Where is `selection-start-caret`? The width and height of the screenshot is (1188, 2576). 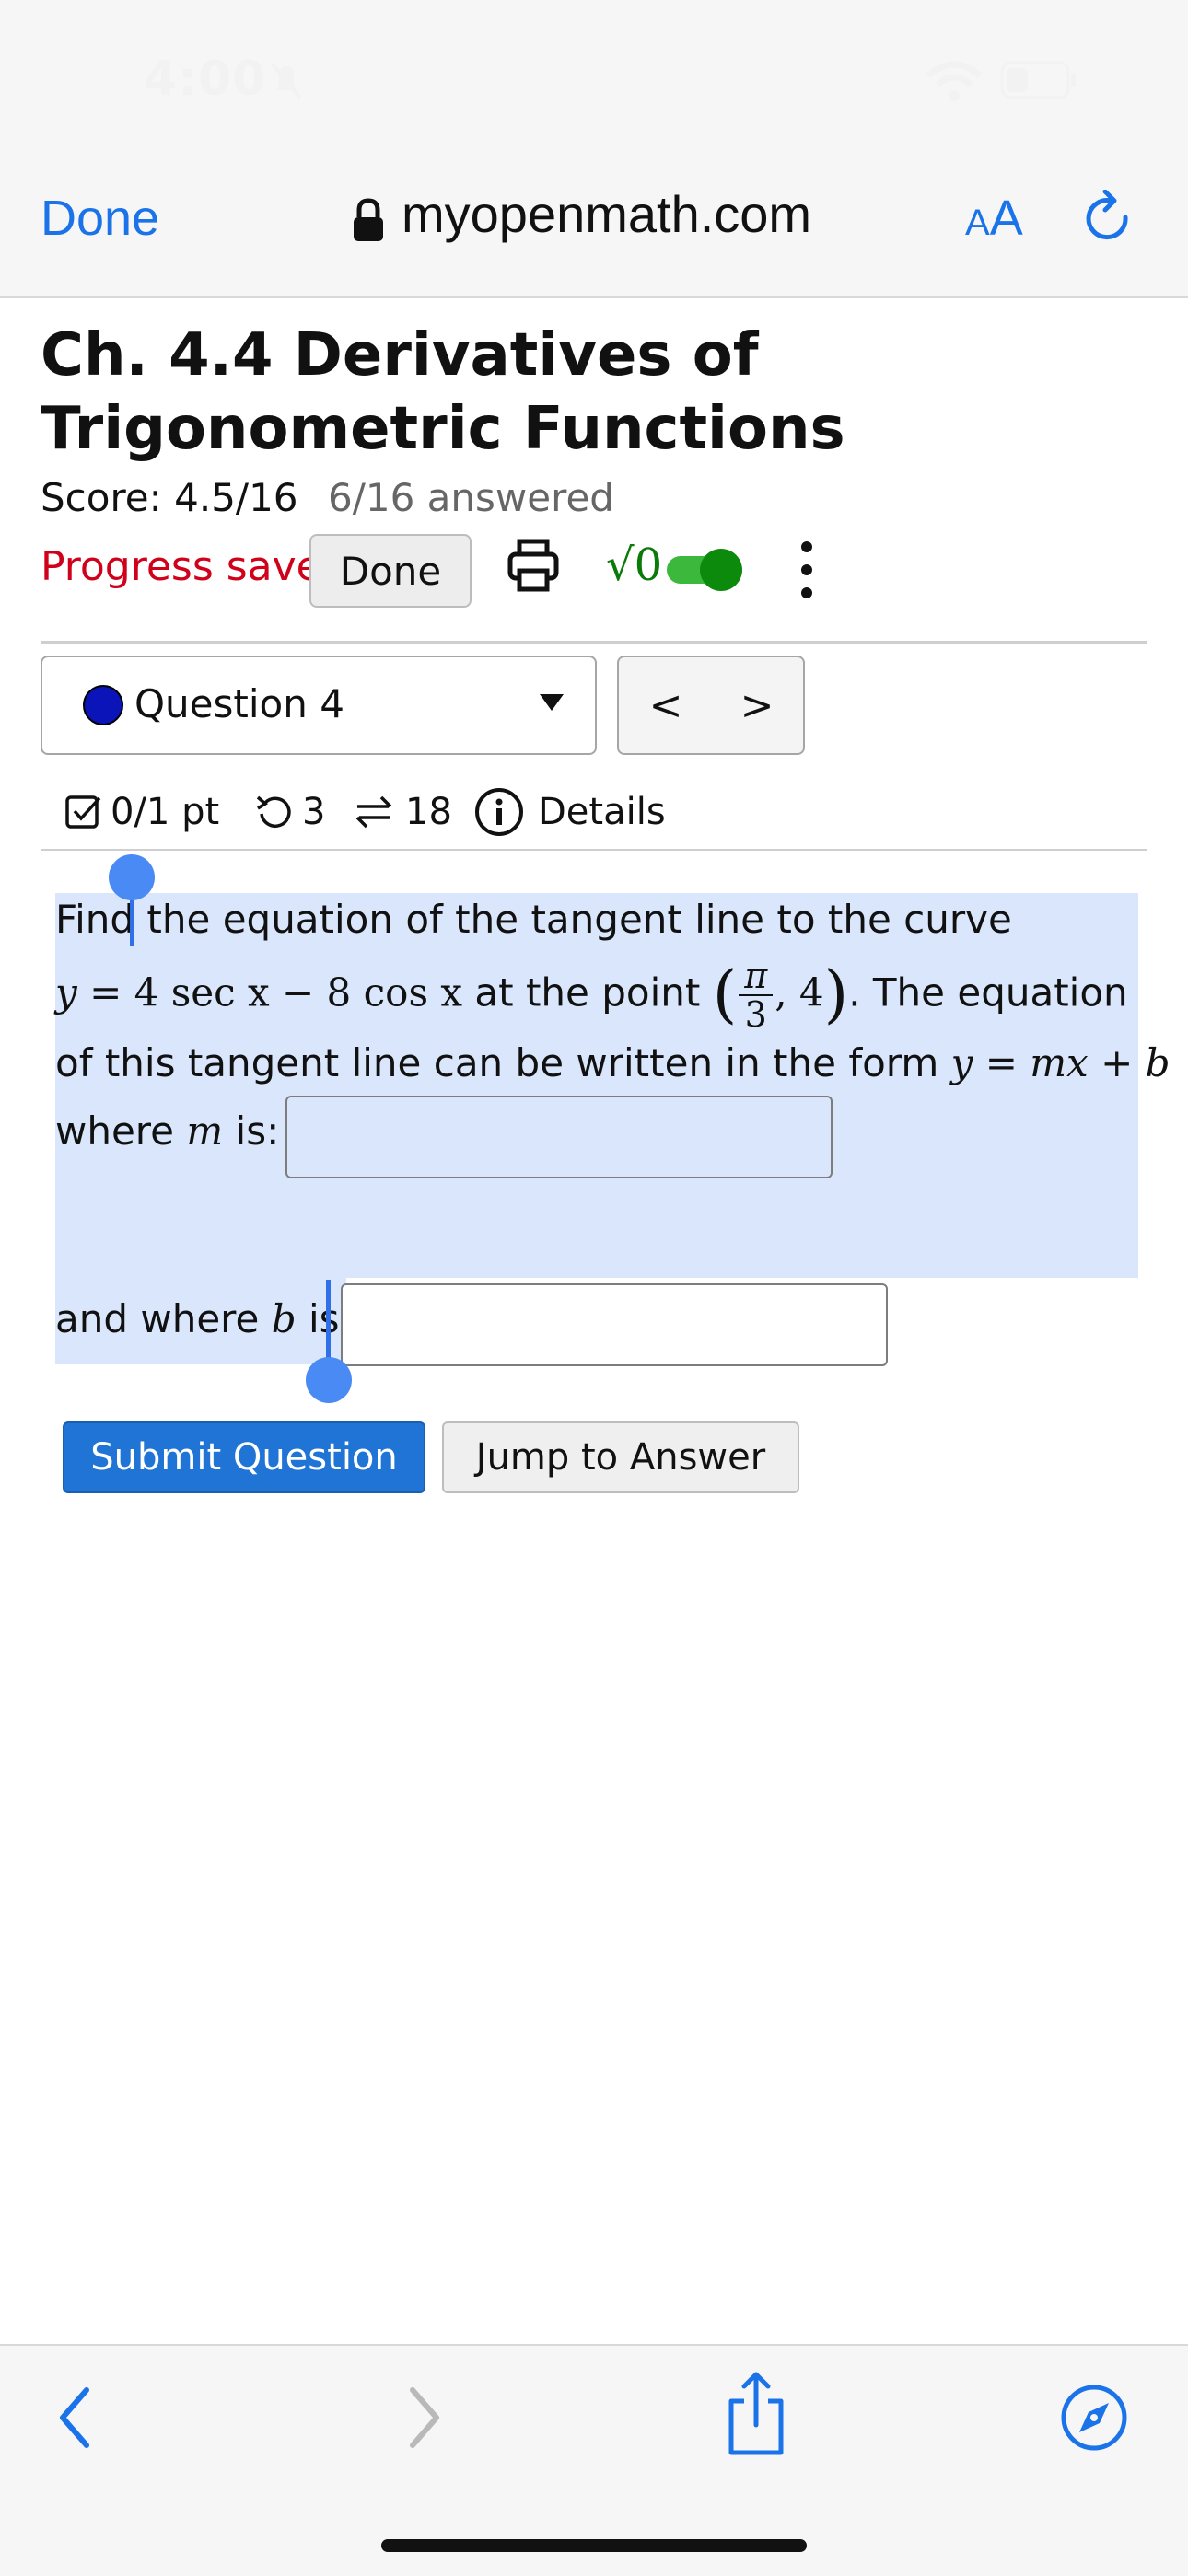
selection-start-caret is located at coordinates (132, 919).